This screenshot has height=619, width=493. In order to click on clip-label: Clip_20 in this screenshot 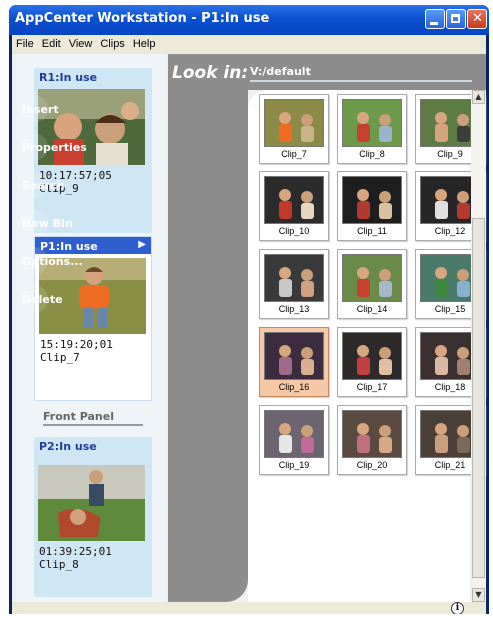, I will do `click(372, 465)`.